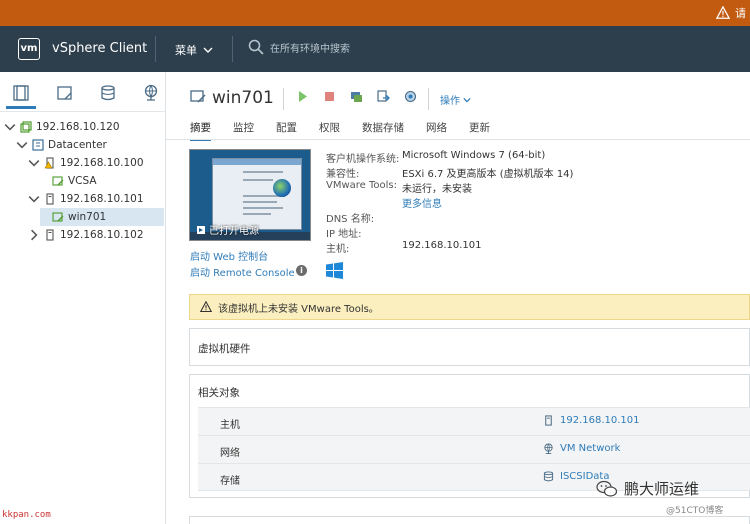 This screenshot has height=524, width=750. What do you see at coordinates (234, 231) in the screenshot?
I see `power-state-text: 已打开电源` at bounding box center [234, 231].